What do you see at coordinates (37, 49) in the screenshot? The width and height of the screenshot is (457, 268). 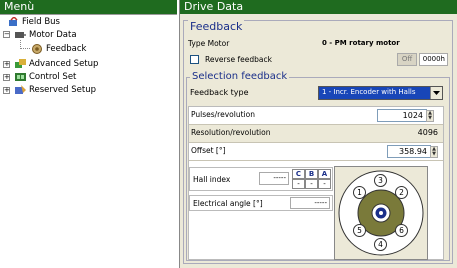 I see `feedback-icon` at bounding box center [37, 49].